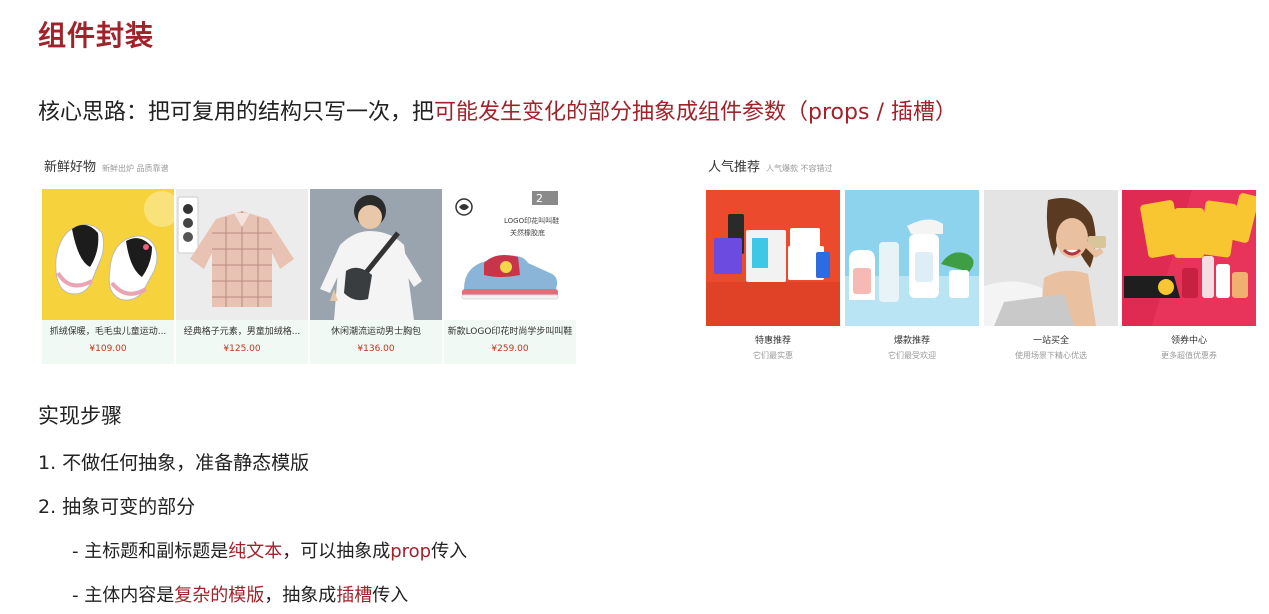 This screenshot has height=614, width=1269. I want to click on popular-desc: 更多超值优惠券, so click(1189, 355).